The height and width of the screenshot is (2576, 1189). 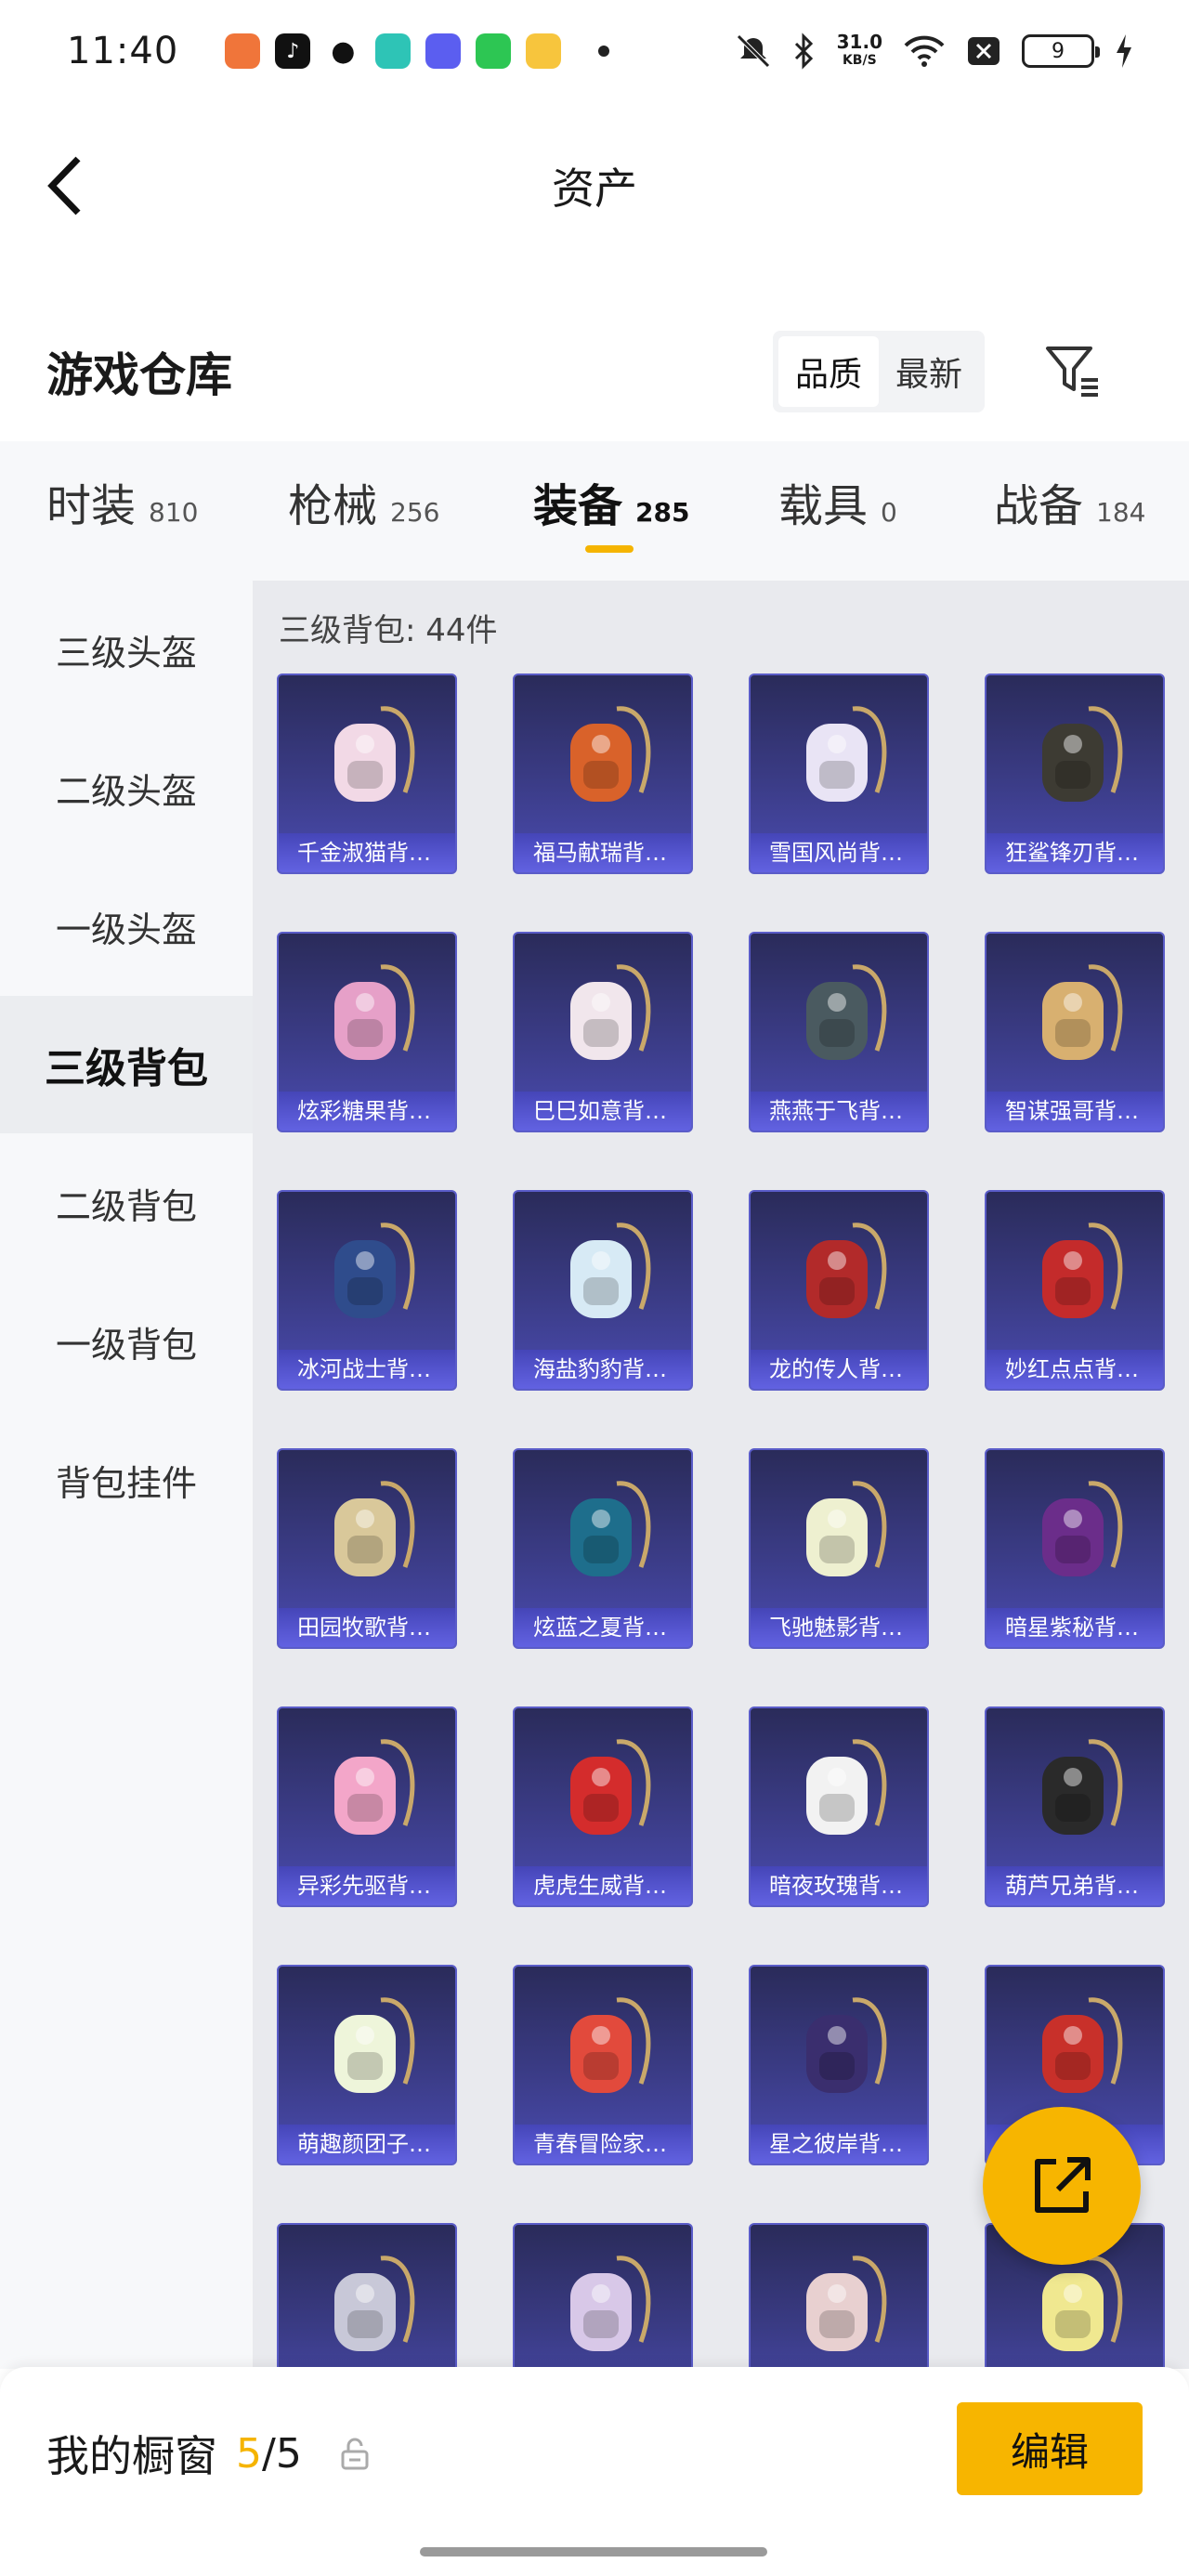 What do you see at coordinates (1062, 2186) in the screenshot?
I see `share-button` at bounding box center [1062, 2186].